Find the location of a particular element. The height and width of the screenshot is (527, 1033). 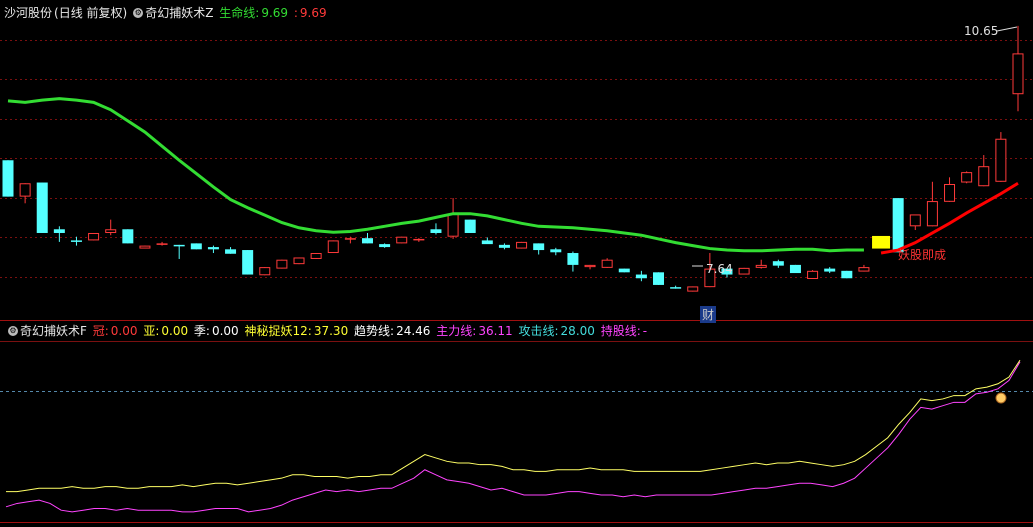

trend-label: 趋势线: is located at coordinates (374, 331).